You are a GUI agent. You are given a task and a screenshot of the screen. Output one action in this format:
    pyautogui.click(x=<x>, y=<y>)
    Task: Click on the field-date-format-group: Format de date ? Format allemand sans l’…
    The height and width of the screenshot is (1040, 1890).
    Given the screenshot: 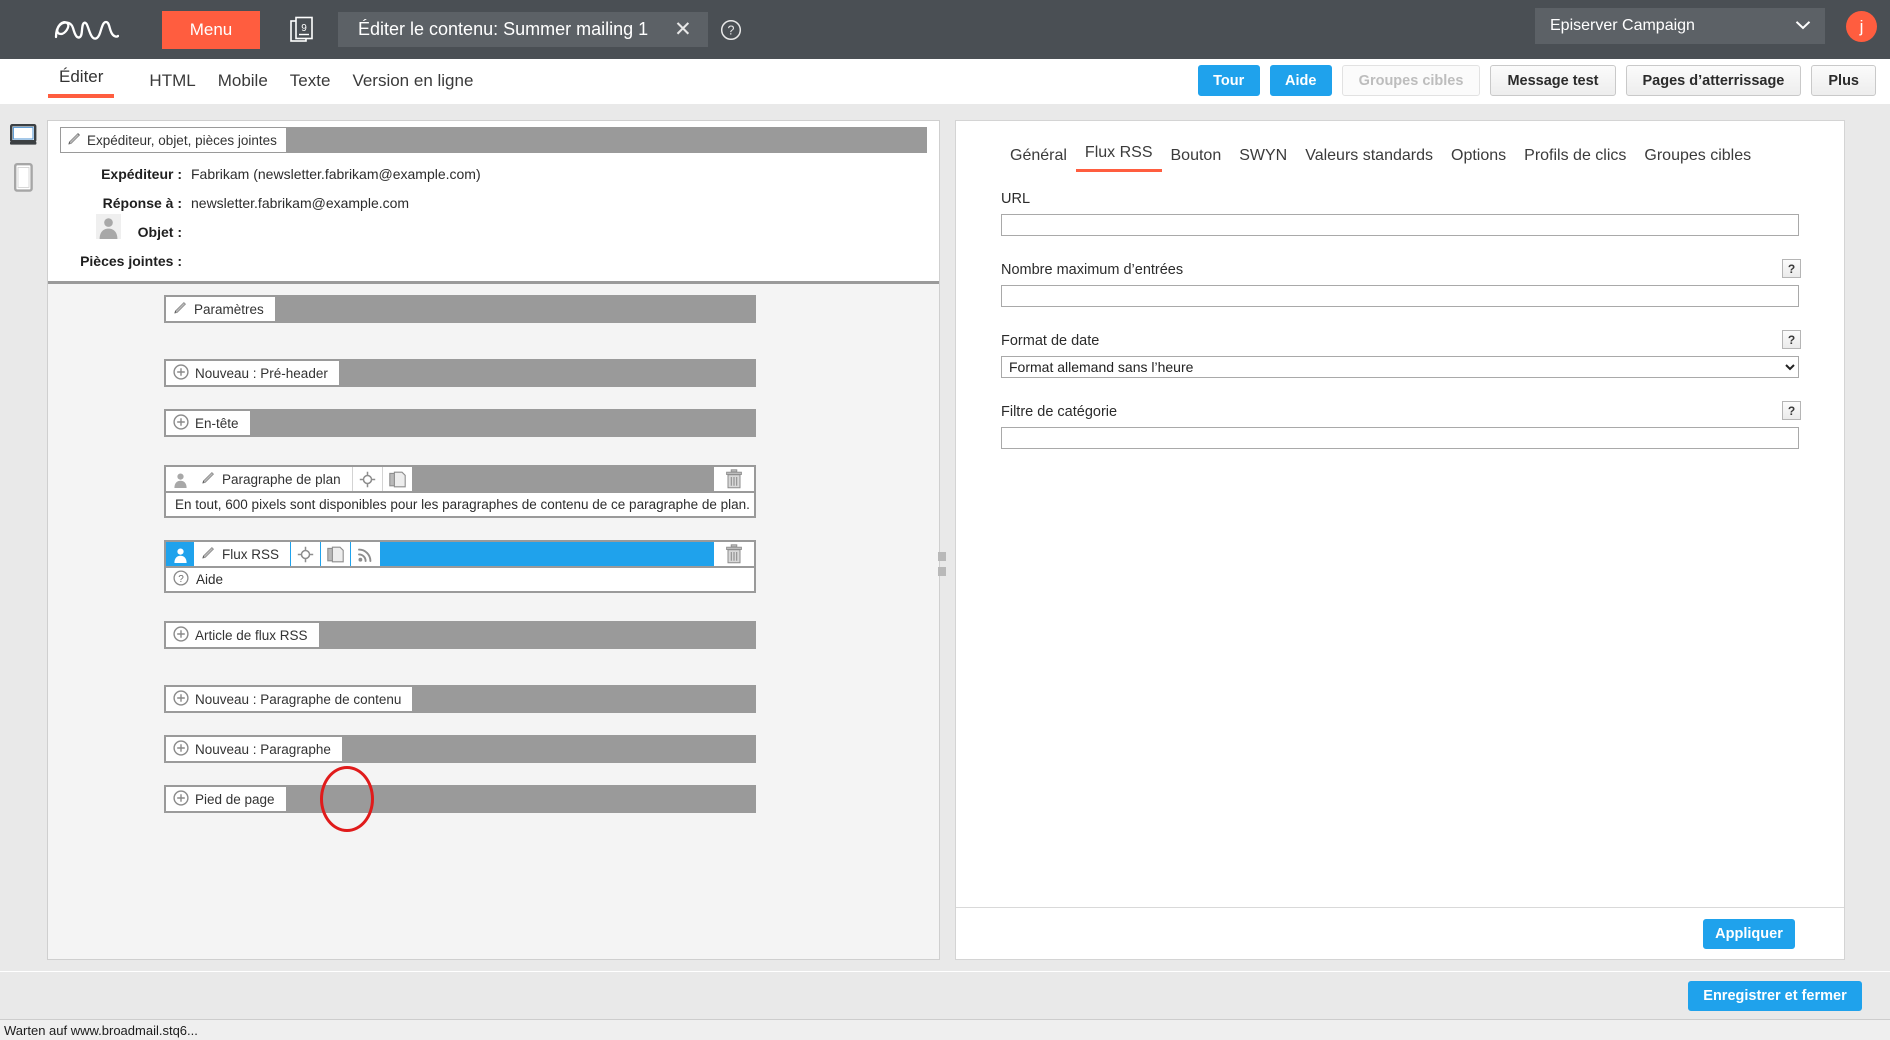 What is the action you would take?
    pyautogui.click(x=1401, y=354)
    